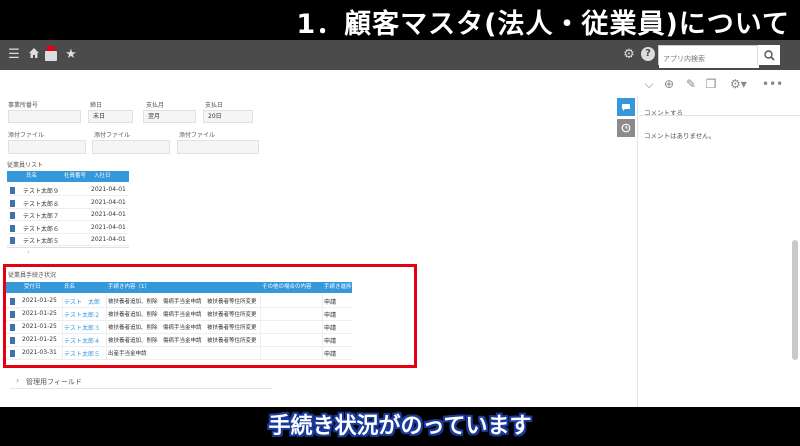 Image resolution: width=800 pixels, height=446 pixels. Describe the element at coordinates (112, 135) in the screenshot. I see `attach2-label: 添付ファイル` at that location.